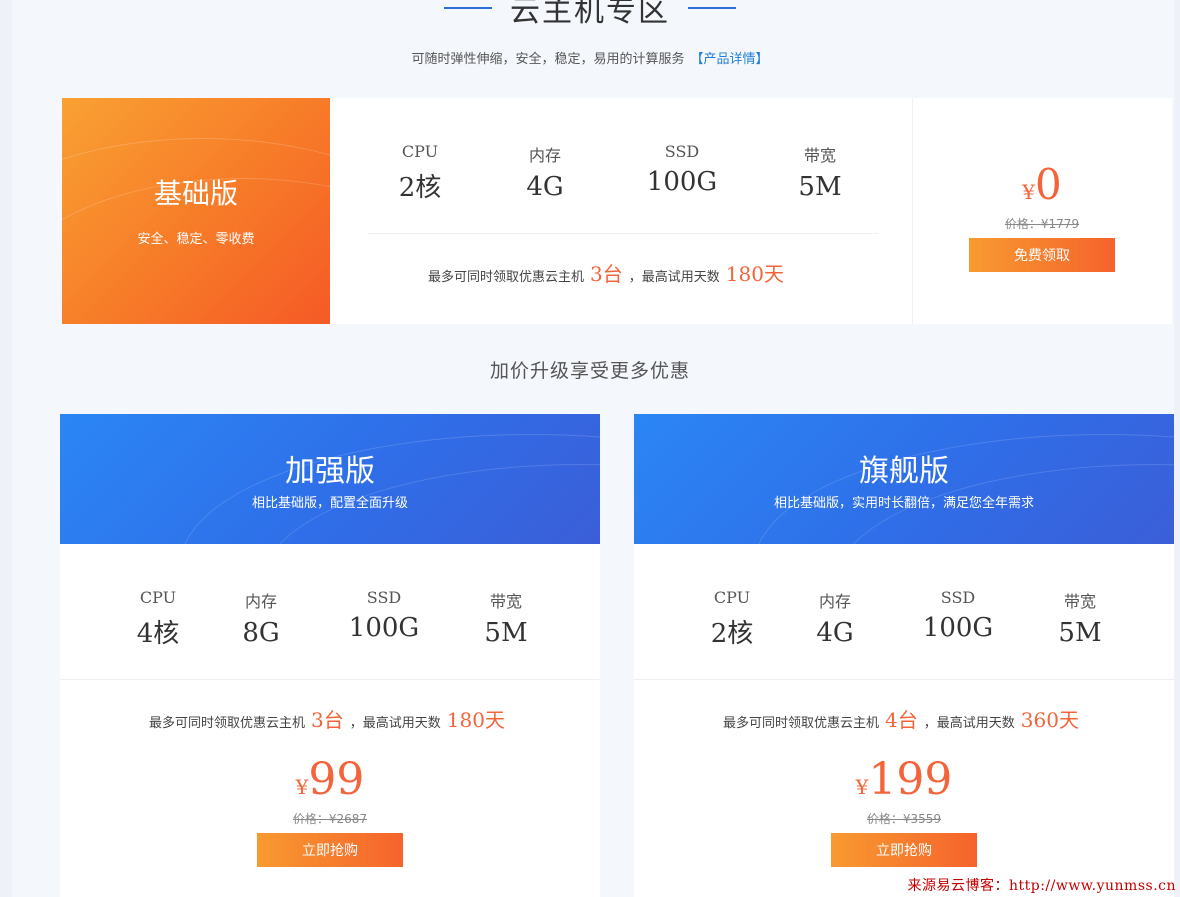 The width and height of the screenshot is (1180, 897). Describe the element at coordinates (196, 211) in the screenshot. I see `basic-plan-banner: 基础版 安全、稳定、零收费` at that location.